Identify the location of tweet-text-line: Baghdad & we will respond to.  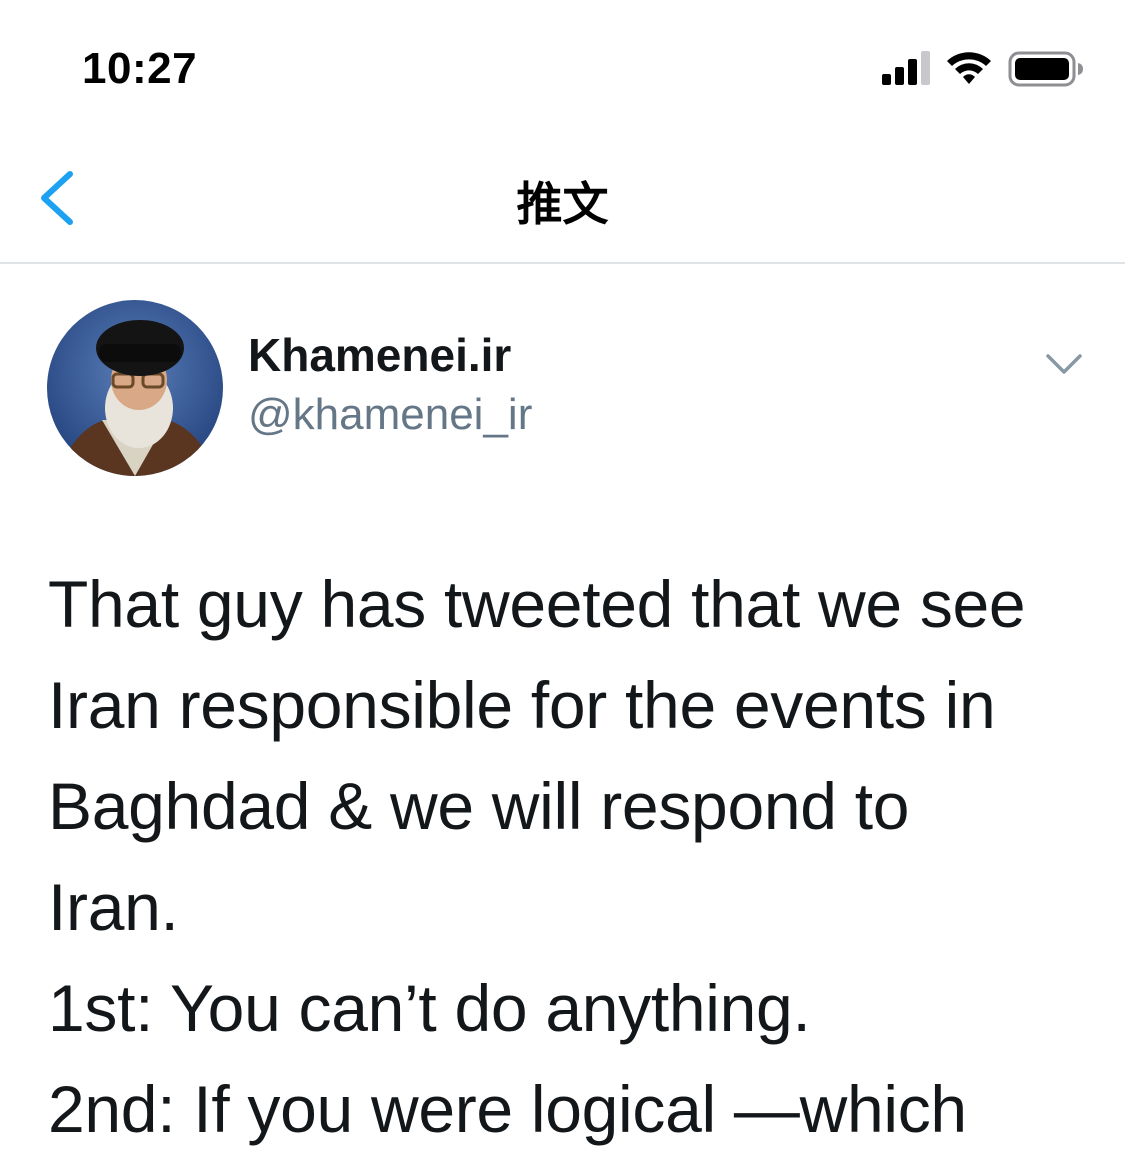
(479, 806).